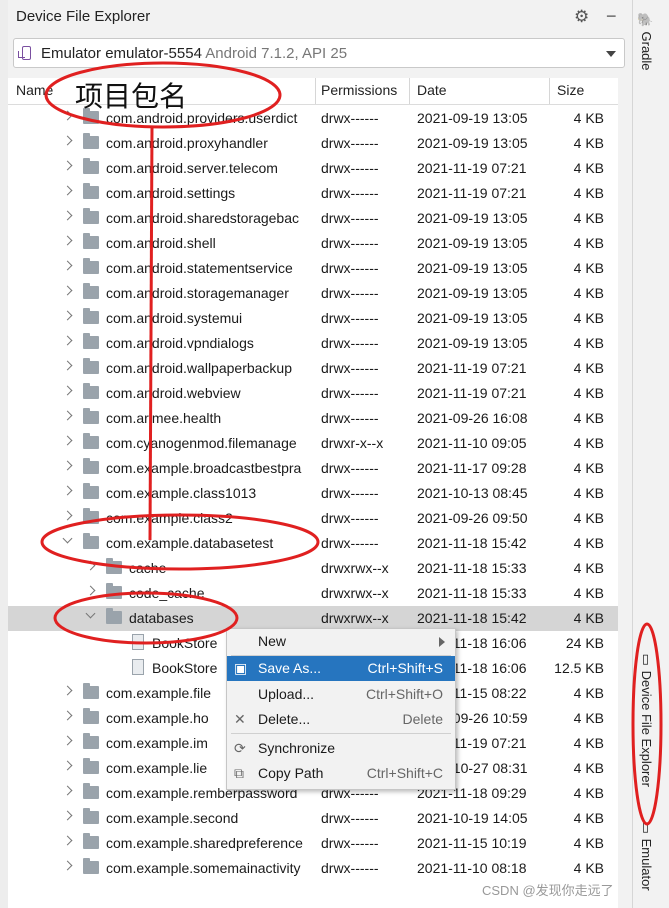  I want to click on context-menu-item: ✕ Delete... Delete, so click(341, 719).